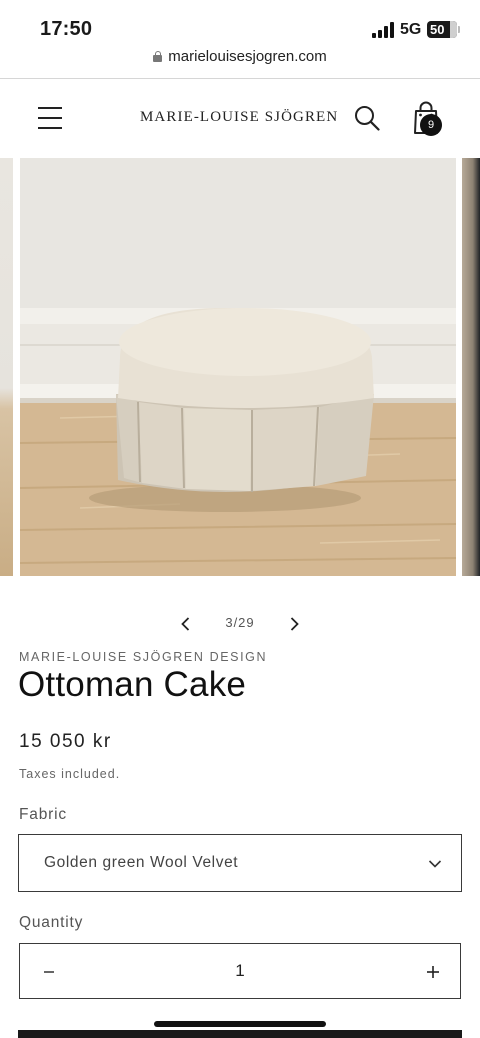  I want to click on cart-count-badge: 9, so click(431, 125).